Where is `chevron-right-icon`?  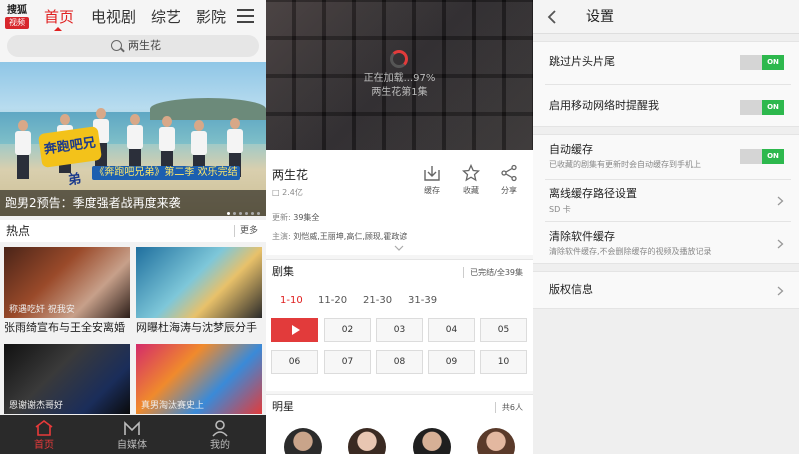
chevron-right-icon is located at coordinates (780, 201).